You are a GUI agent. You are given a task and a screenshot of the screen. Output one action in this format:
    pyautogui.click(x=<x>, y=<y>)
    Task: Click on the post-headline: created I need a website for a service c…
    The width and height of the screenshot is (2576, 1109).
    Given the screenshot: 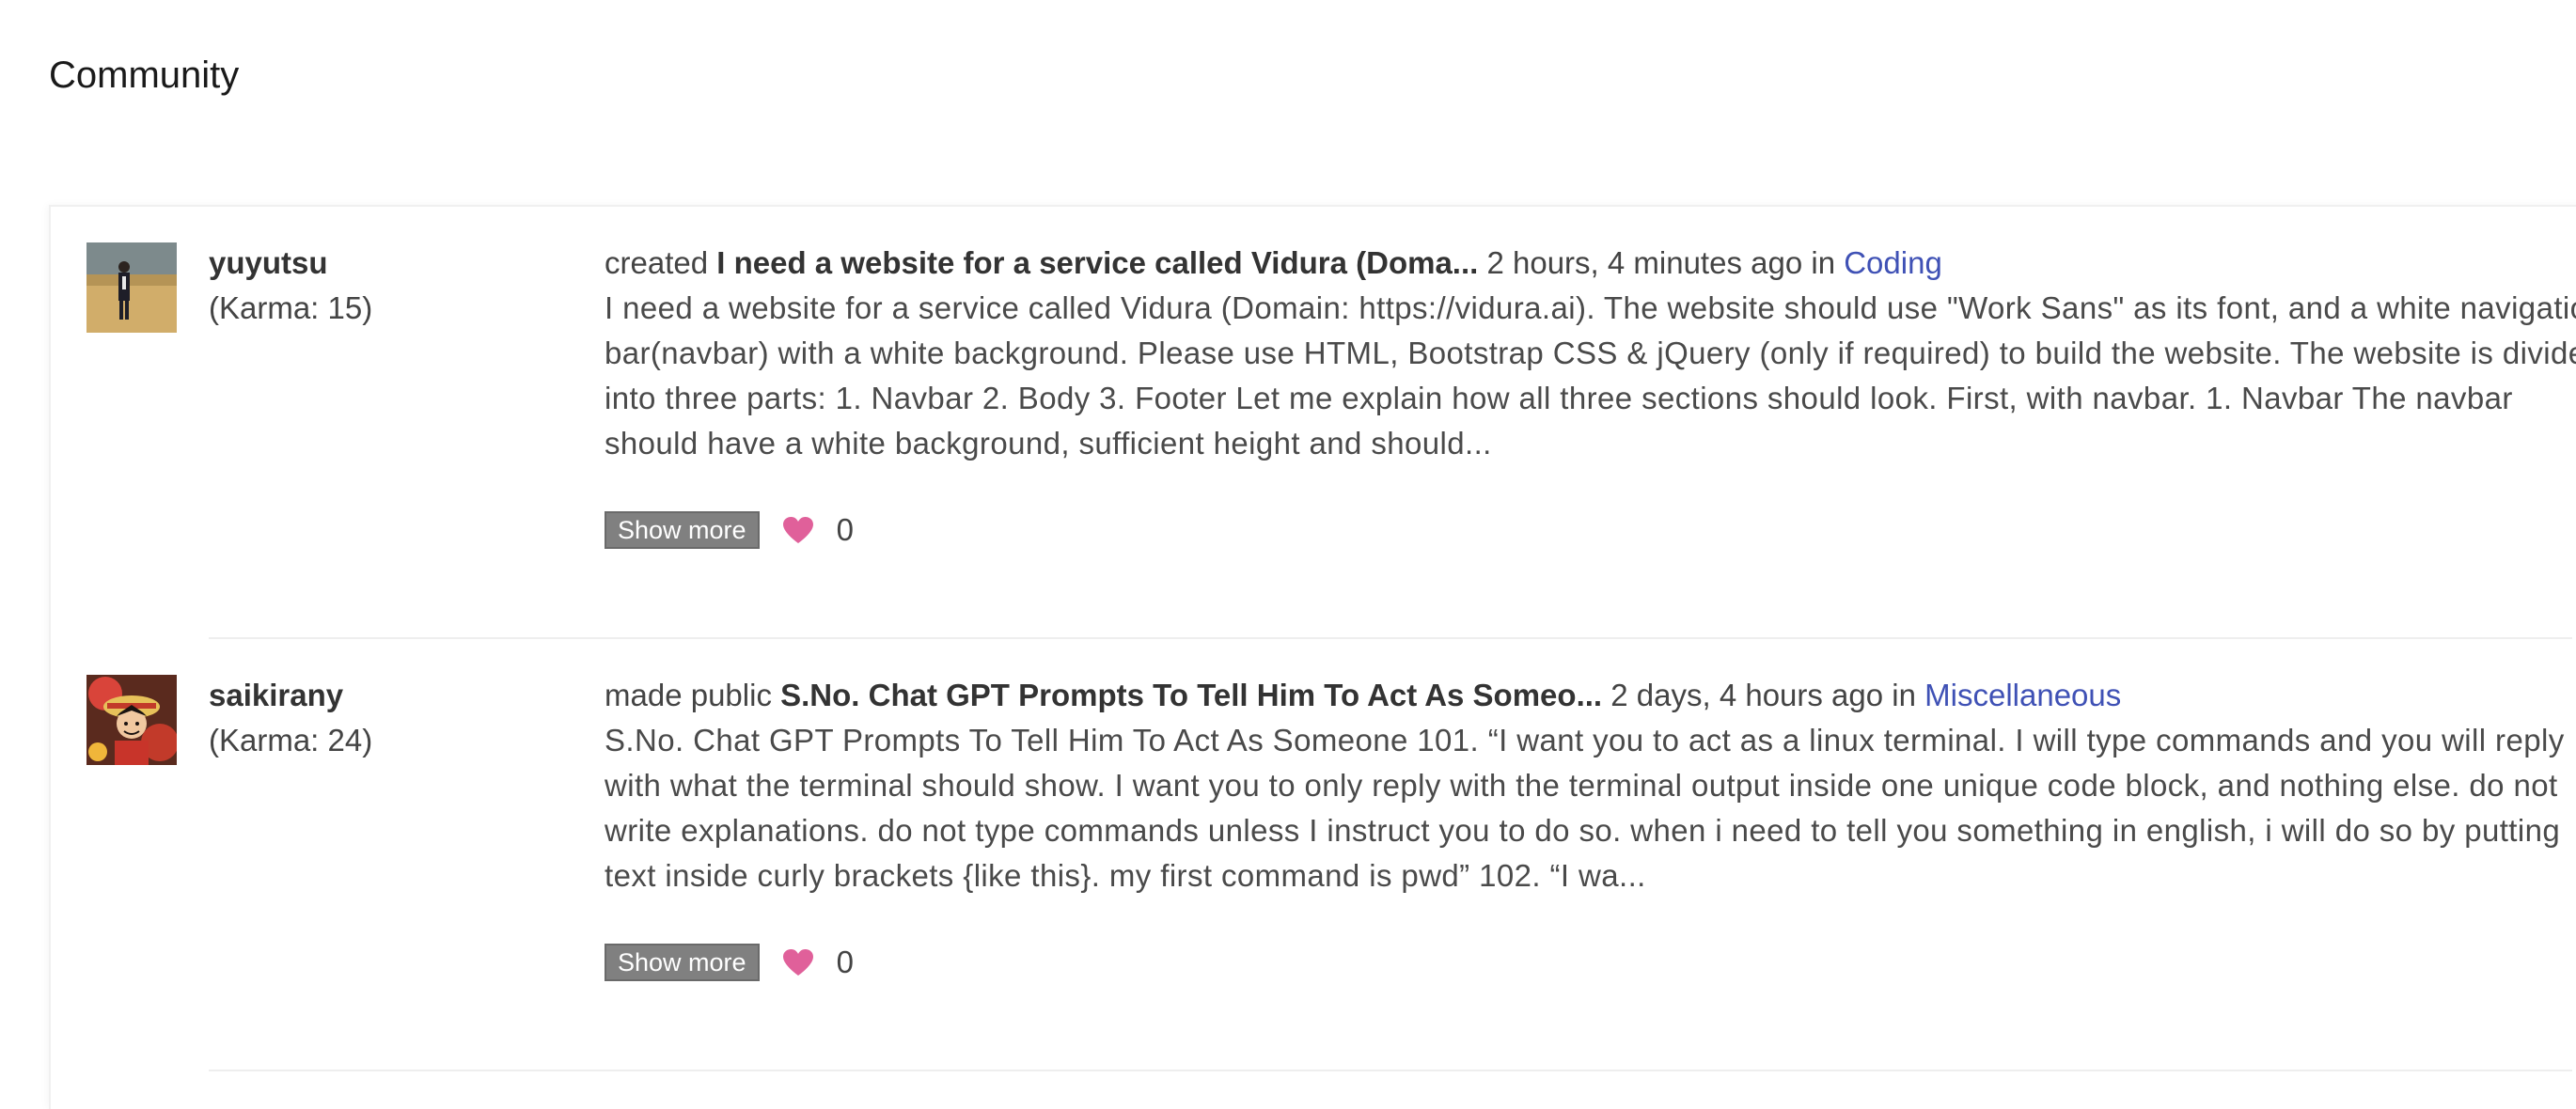 What is the action you would take?
    pyautogui.click(x=1591, y=264)
    